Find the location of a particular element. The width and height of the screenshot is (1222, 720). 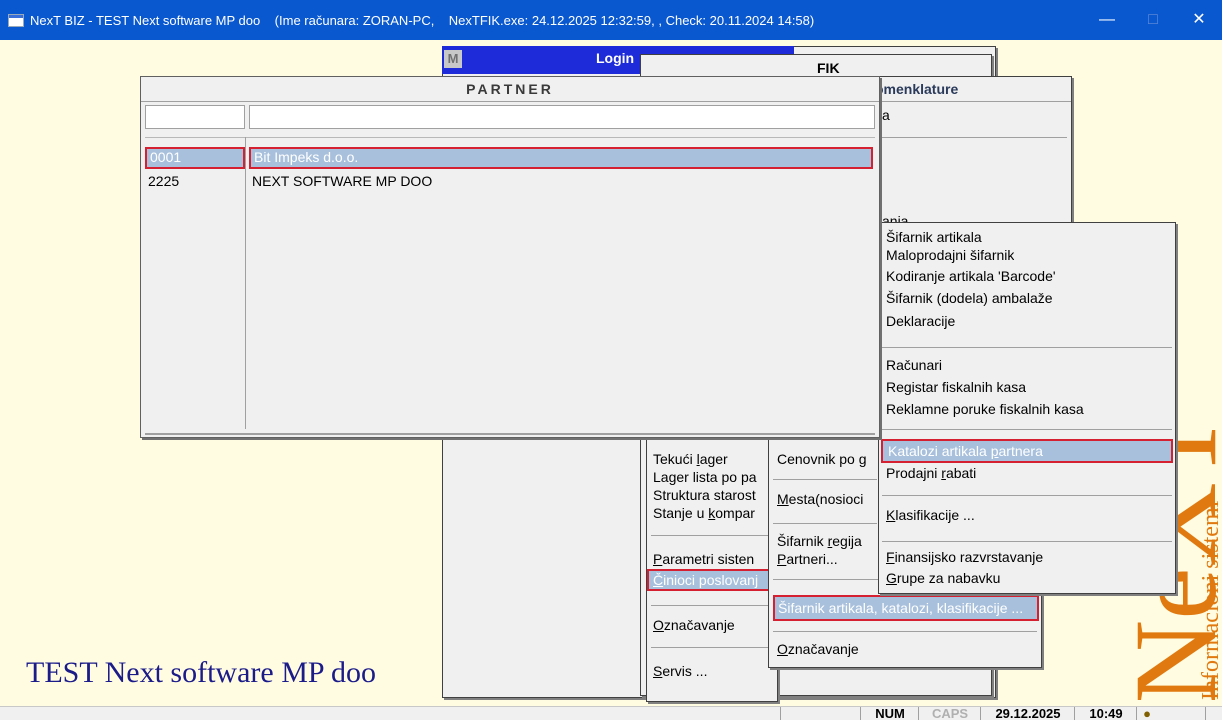

partner-title: PARTNER is located at coordinates (510, 89).